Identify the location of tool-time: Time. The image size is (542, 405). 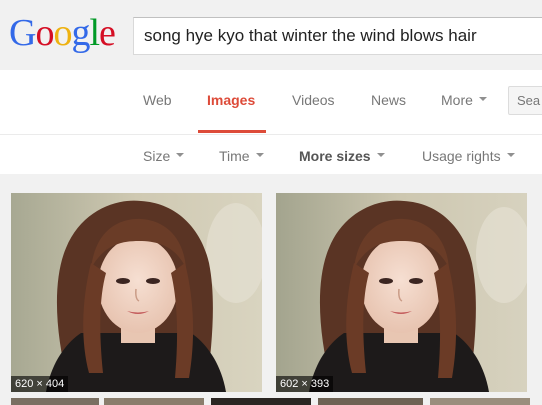
(241, 156).